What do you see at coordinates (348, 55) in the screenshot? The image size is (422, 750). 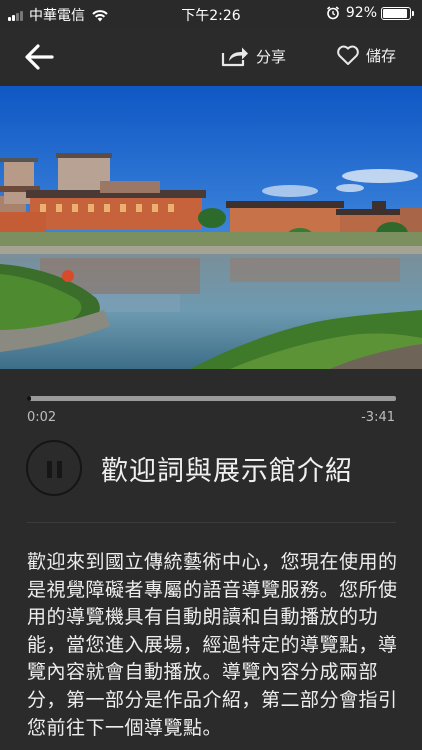 I see `heart-icon` at bounding box center [348, 55].